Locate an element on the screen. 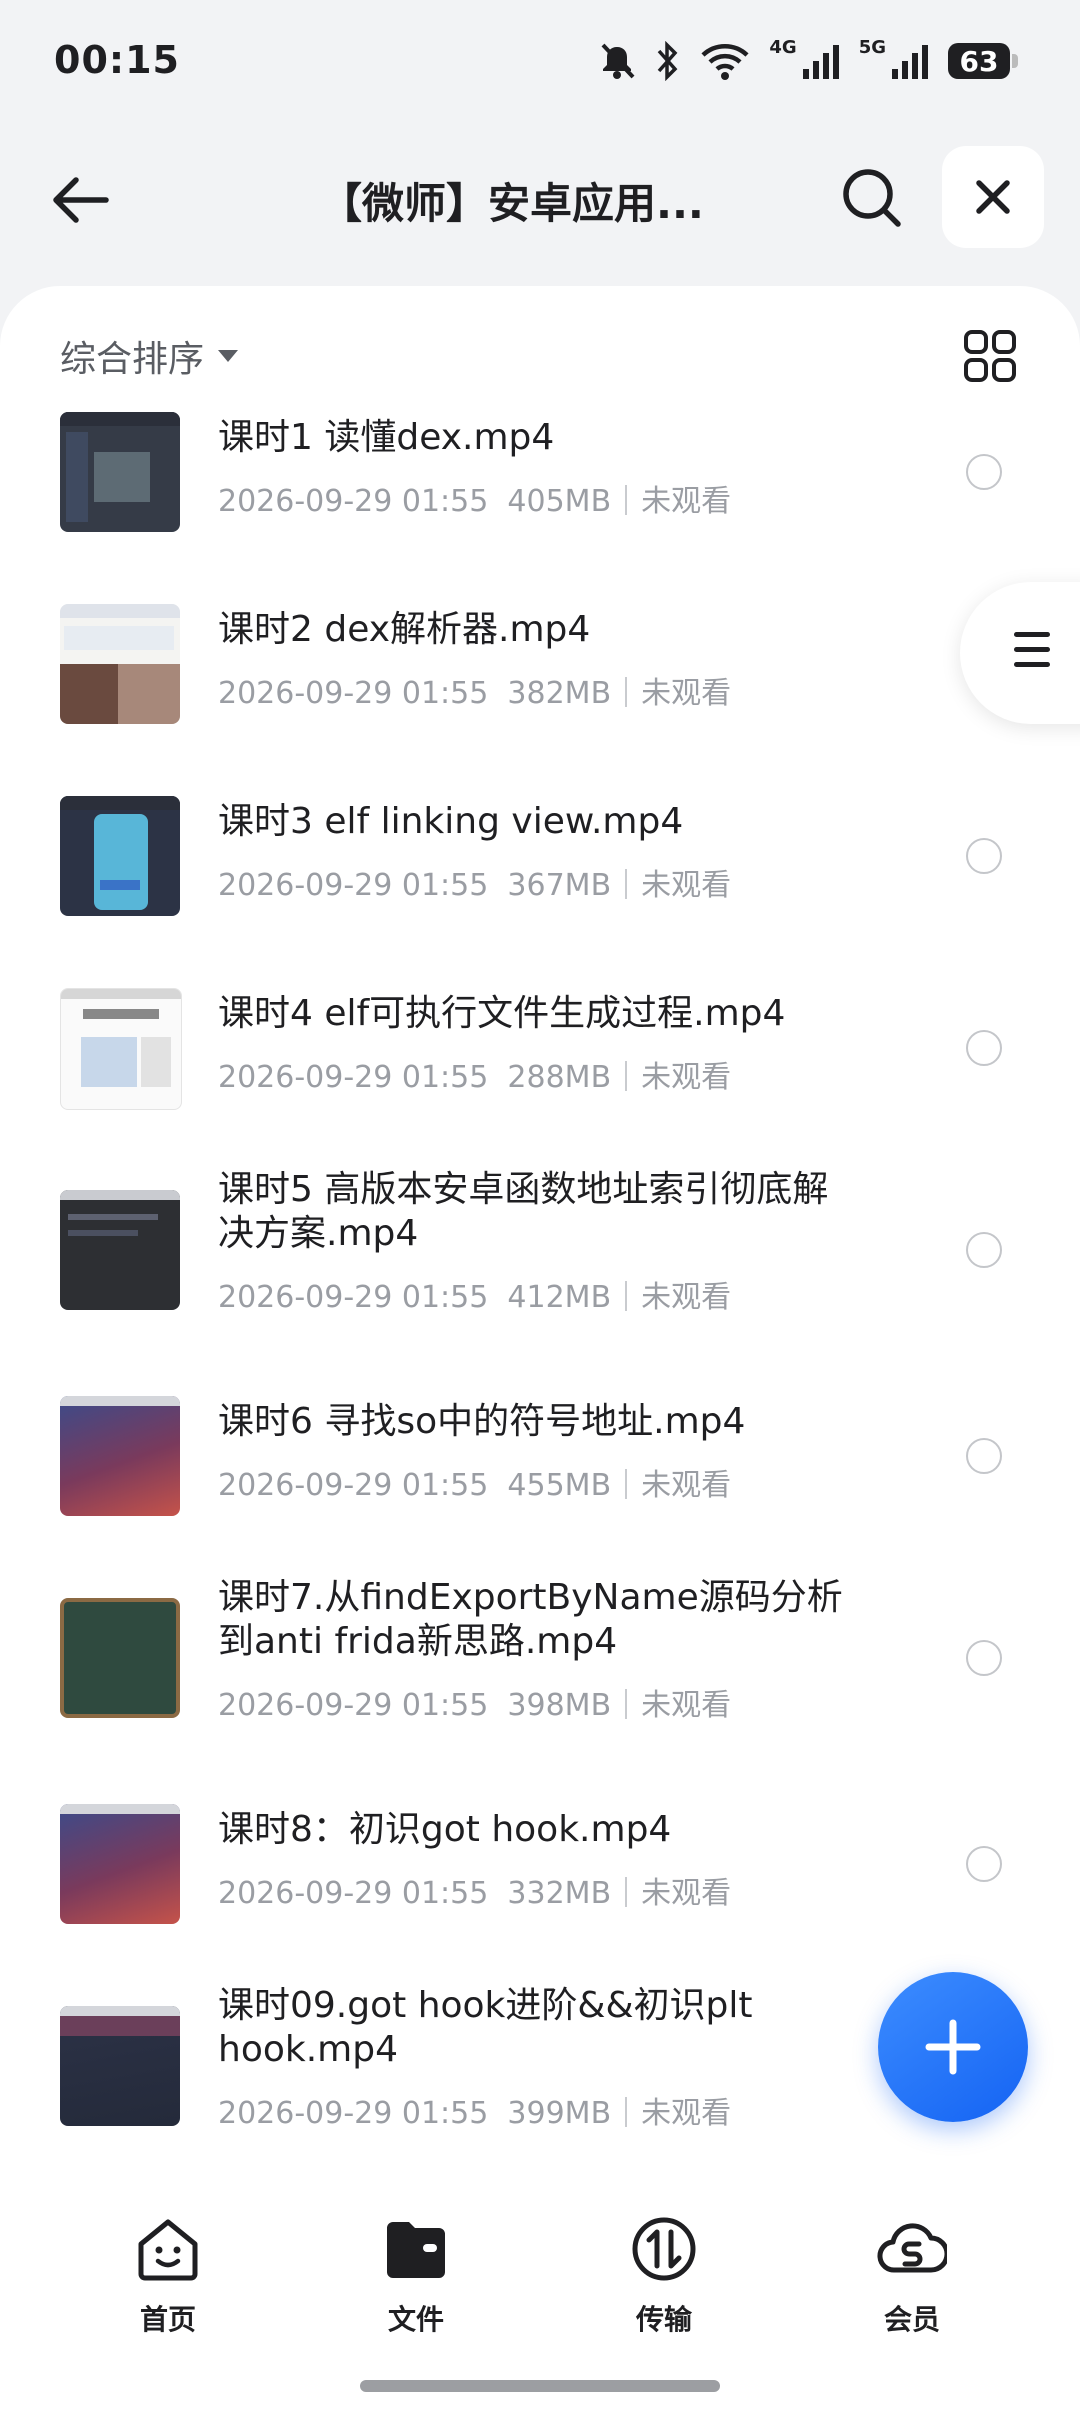 Image resolution: width=1080 pixels, height=2412 pixels. transfer-icon is located at coordinates (664, 2249).